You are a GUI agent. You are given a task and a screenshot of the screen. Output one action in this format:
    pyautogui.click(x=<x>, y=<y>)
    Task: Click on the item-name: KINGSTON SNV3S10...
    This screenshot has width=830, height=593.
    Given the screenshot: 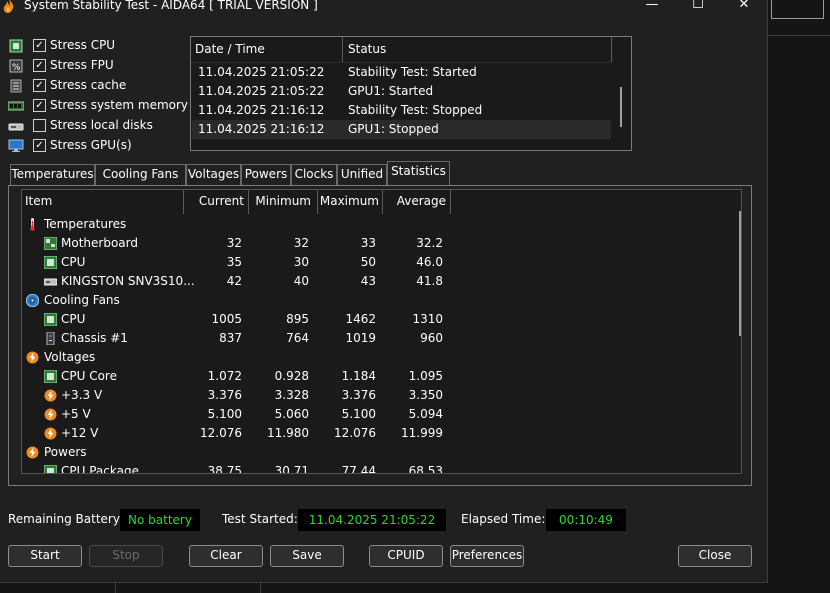 What is the action you would take?
    pyautogui.click(x=128, y=281)
    